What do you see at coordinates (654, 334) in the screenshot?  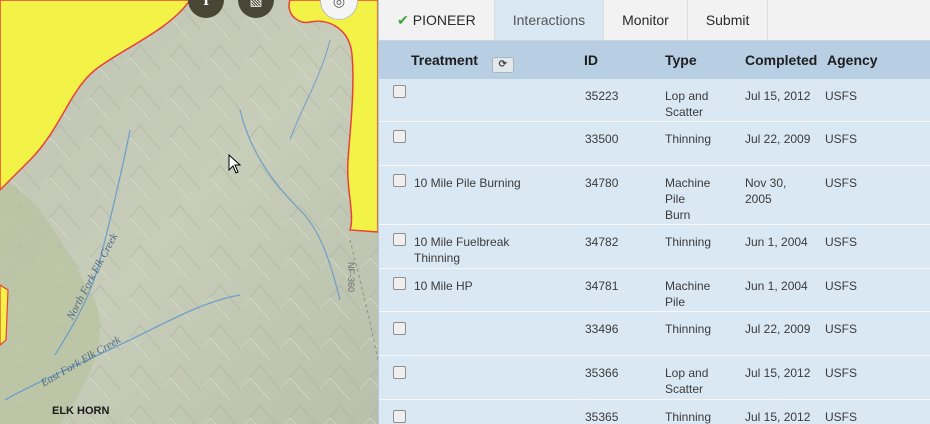 I see `table-row: 33496 Thinning Jul 22, 2009 USFS` at bounding box center [654, 334].